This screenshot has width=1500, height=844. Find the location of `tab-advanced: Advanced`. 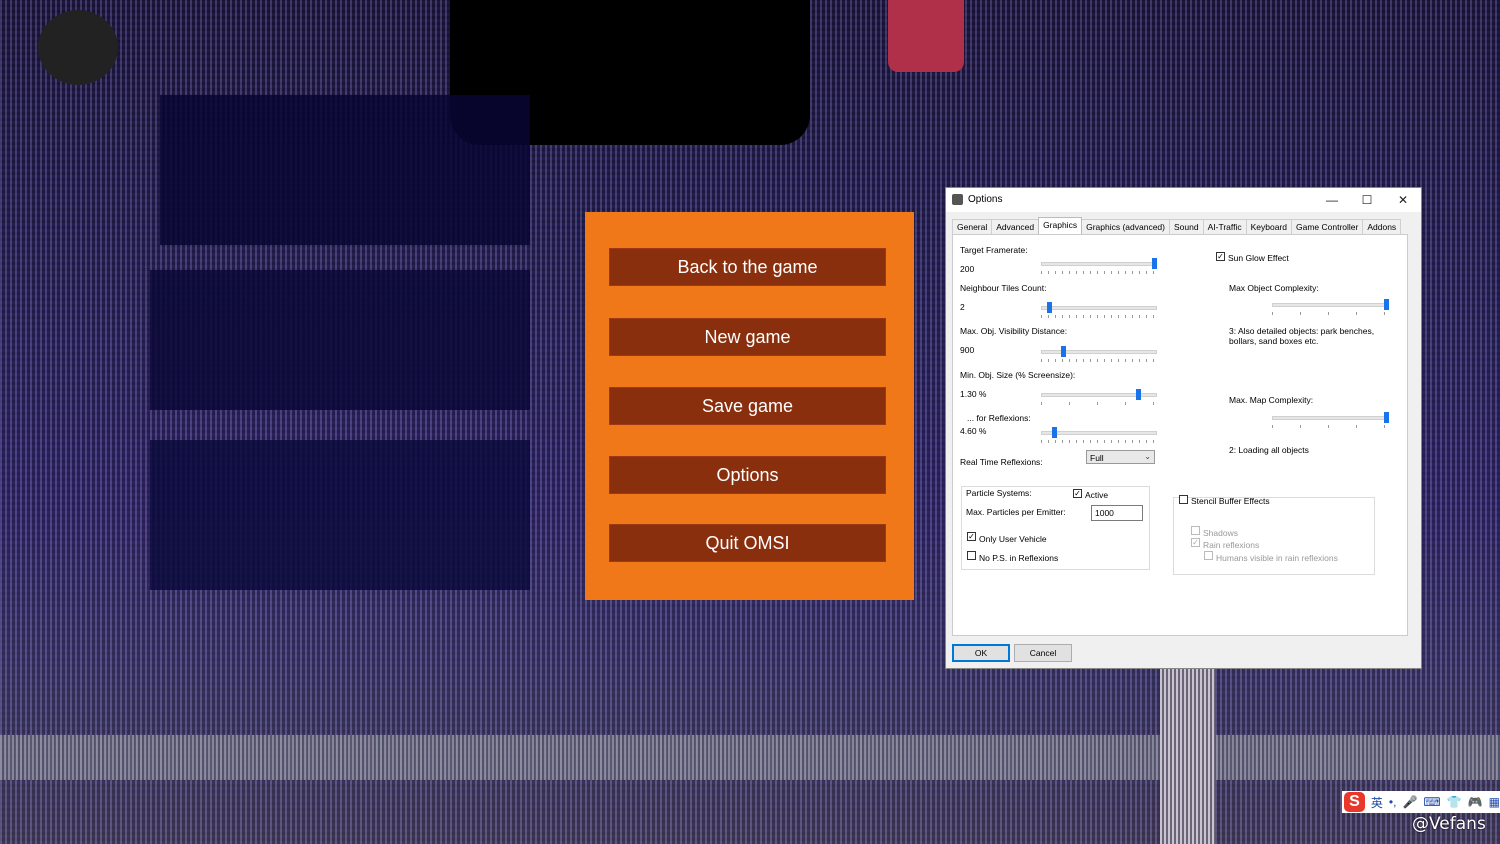

tab-advanced: Advanced is located at coordinates (1015, 227).